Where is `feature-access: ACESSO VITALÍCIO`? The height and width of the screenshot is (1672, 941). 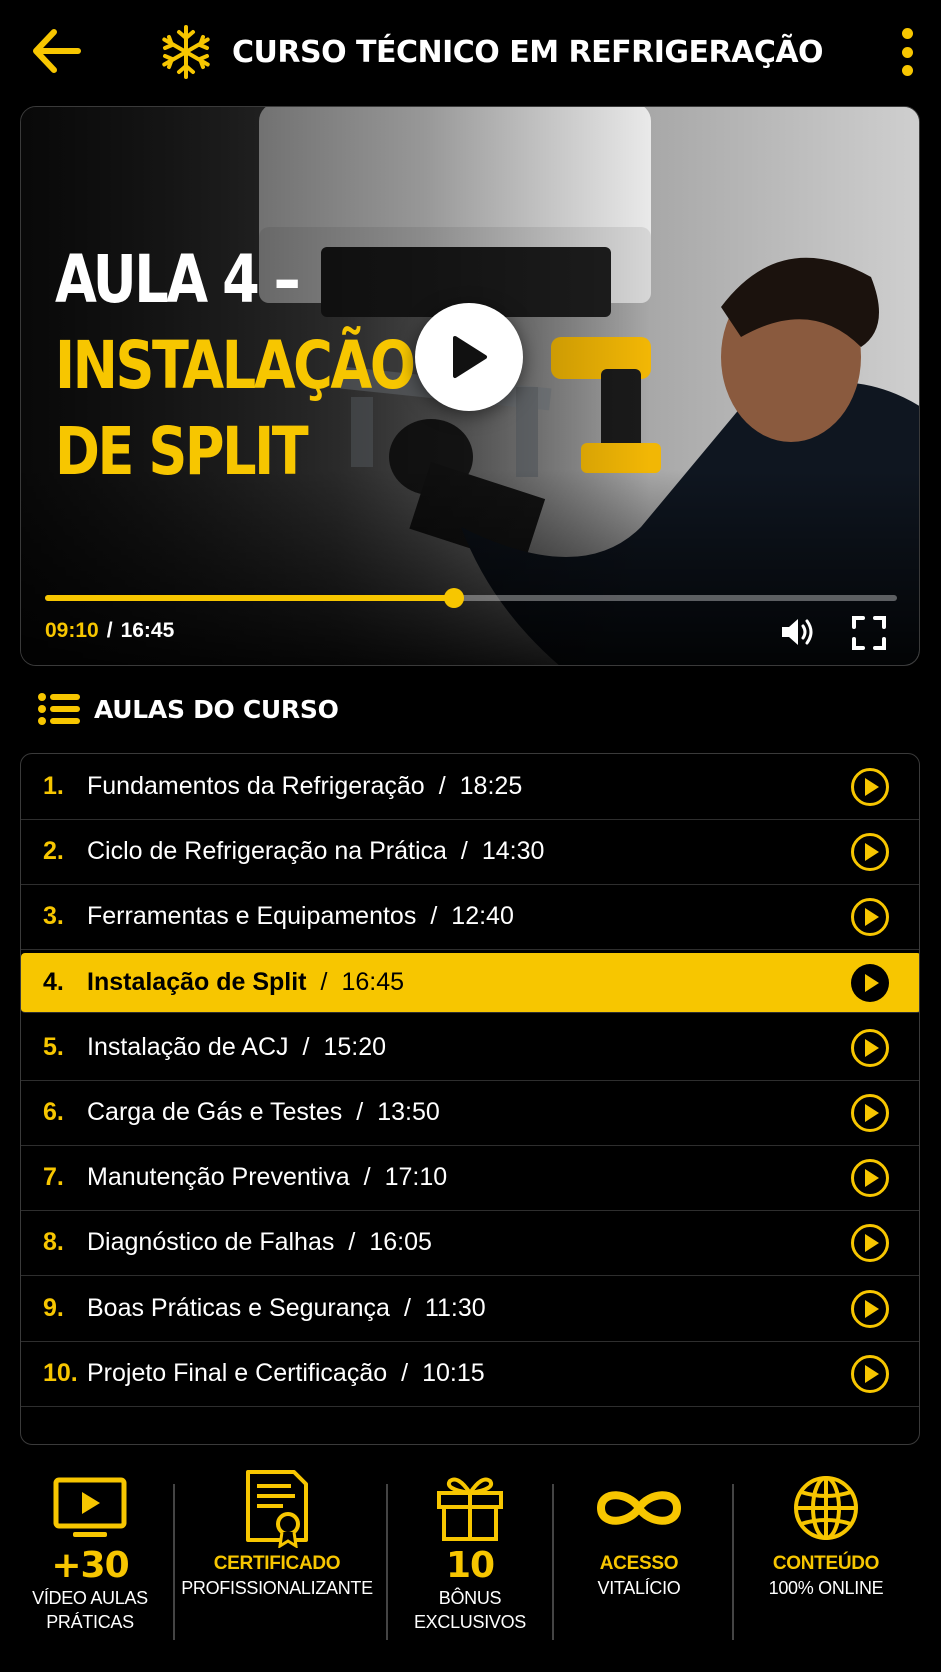
feature-access: ACESSO VITALÍCIO is located at coordinates (639, 1560).